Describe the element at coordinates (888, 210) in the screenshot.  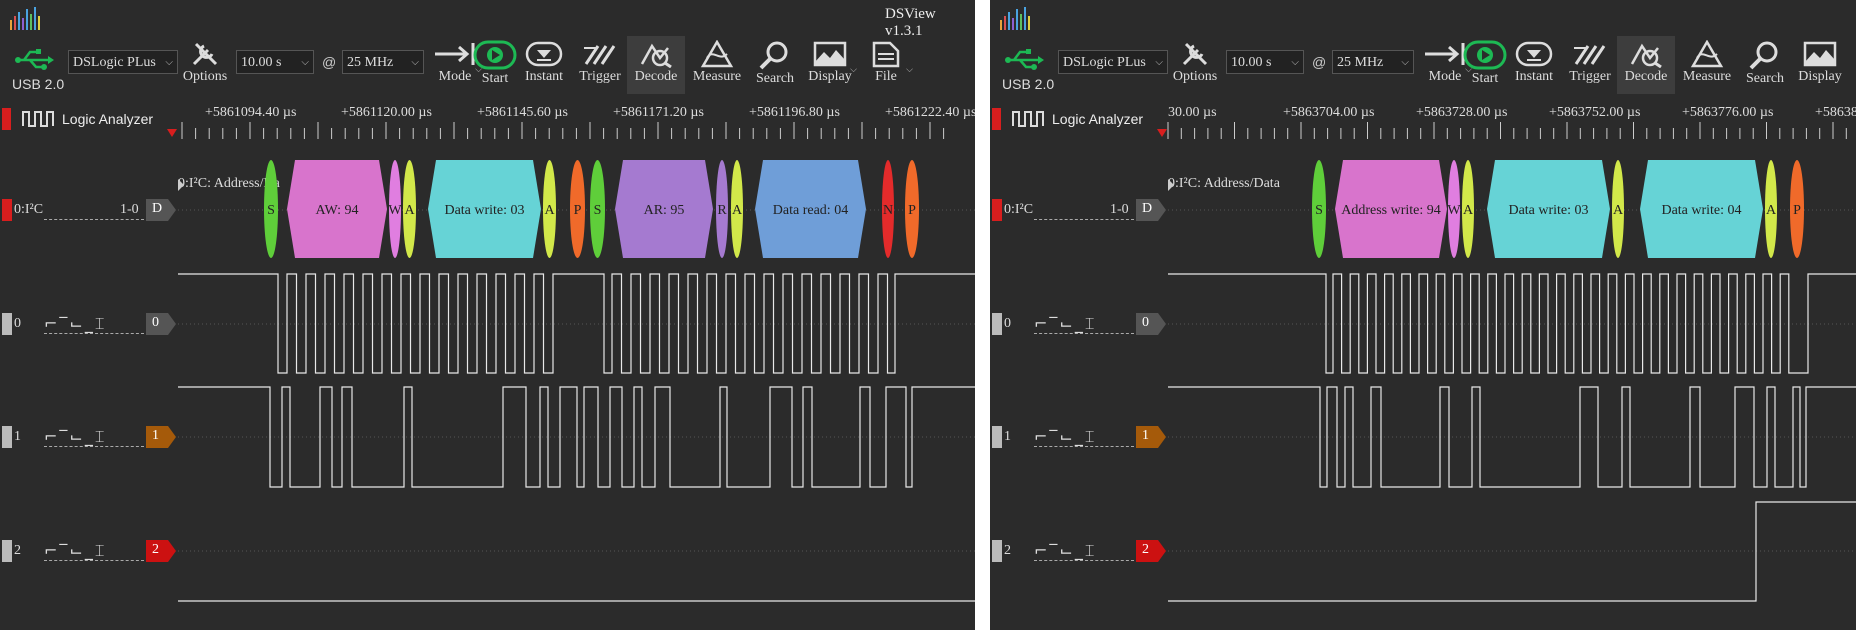
I see `annotation-nack-label: N` at that location.